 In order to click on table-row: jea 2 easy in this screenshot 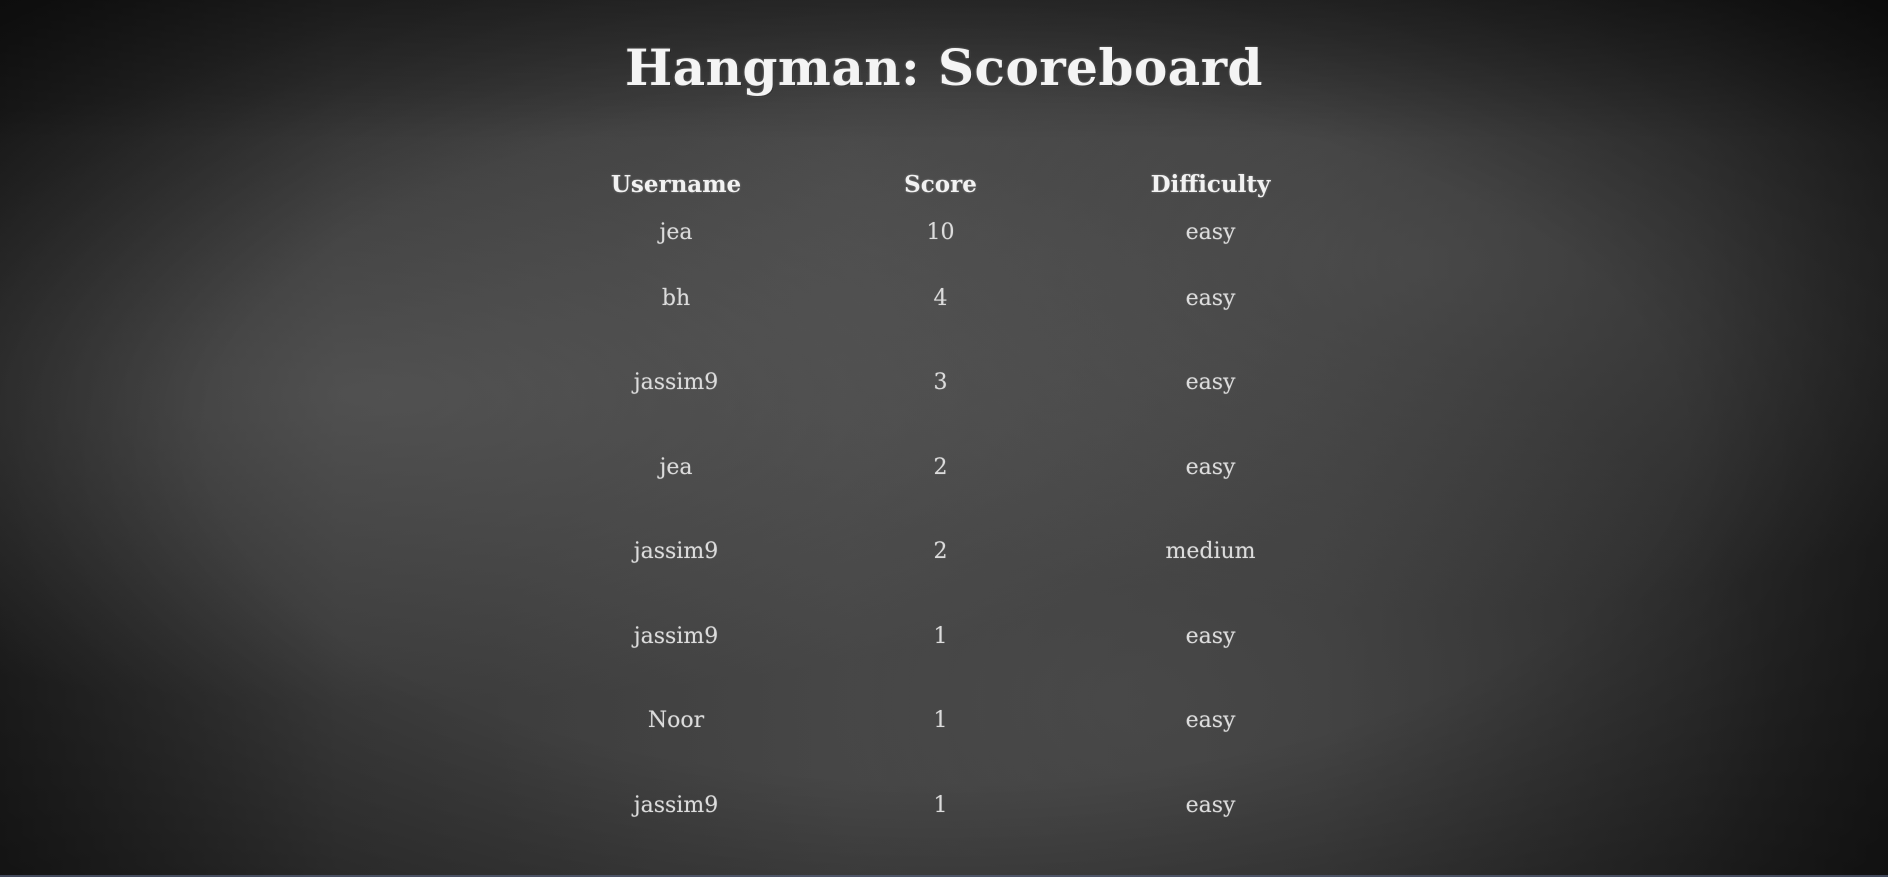, I will do `click(944, 467)`.